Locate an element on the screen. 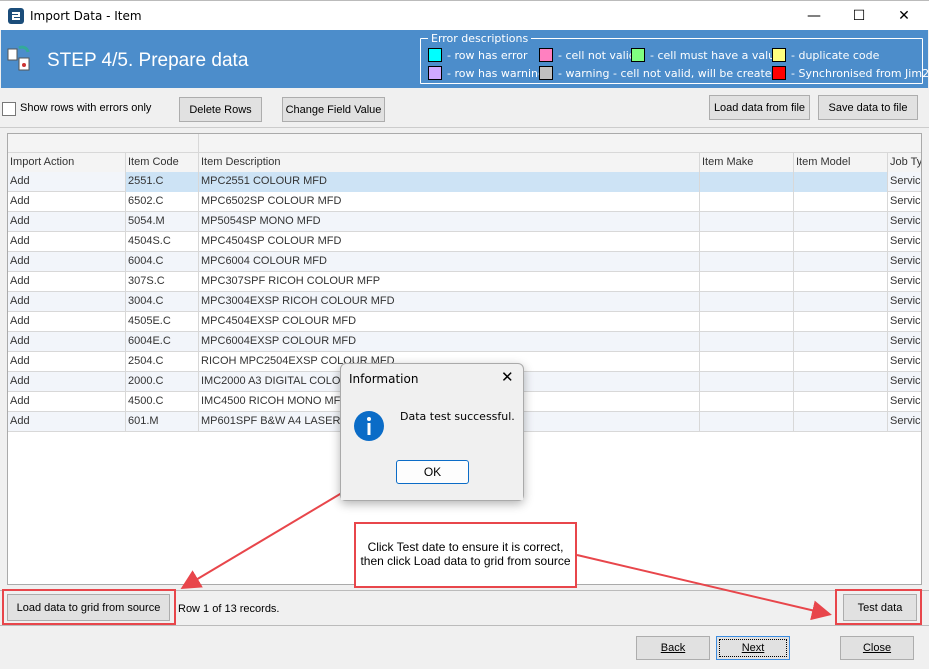  next-button: Next is located at coordinates (753, 648).